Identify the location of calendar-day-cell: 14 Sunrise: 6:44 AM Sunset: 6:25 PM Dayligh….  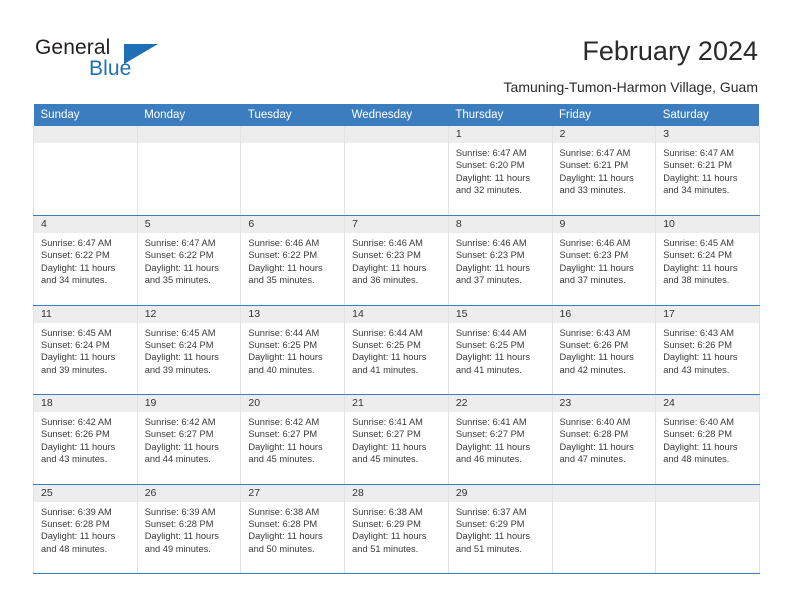
(396, 350).